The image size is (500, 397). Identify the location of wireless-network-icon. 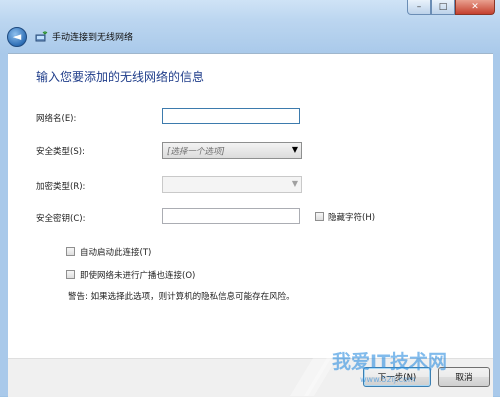
(41, 36).